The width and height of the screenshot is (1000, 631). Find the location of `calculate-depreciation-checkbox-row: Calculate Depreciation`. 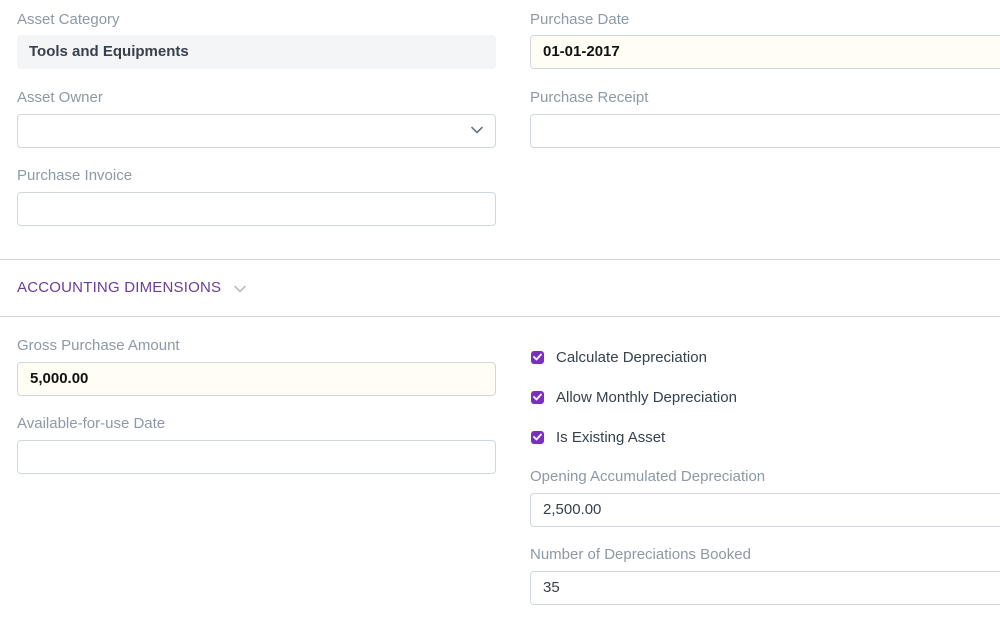

calculate-depreciation-checkbox-row: Calculate Depreciation is located at coordinates (619, 357).